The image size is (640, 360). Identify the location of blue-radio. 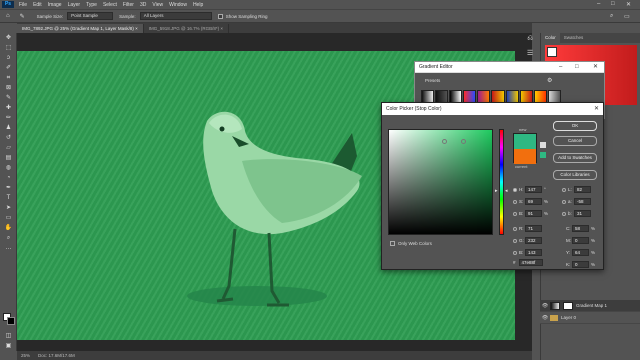
(515, 252).